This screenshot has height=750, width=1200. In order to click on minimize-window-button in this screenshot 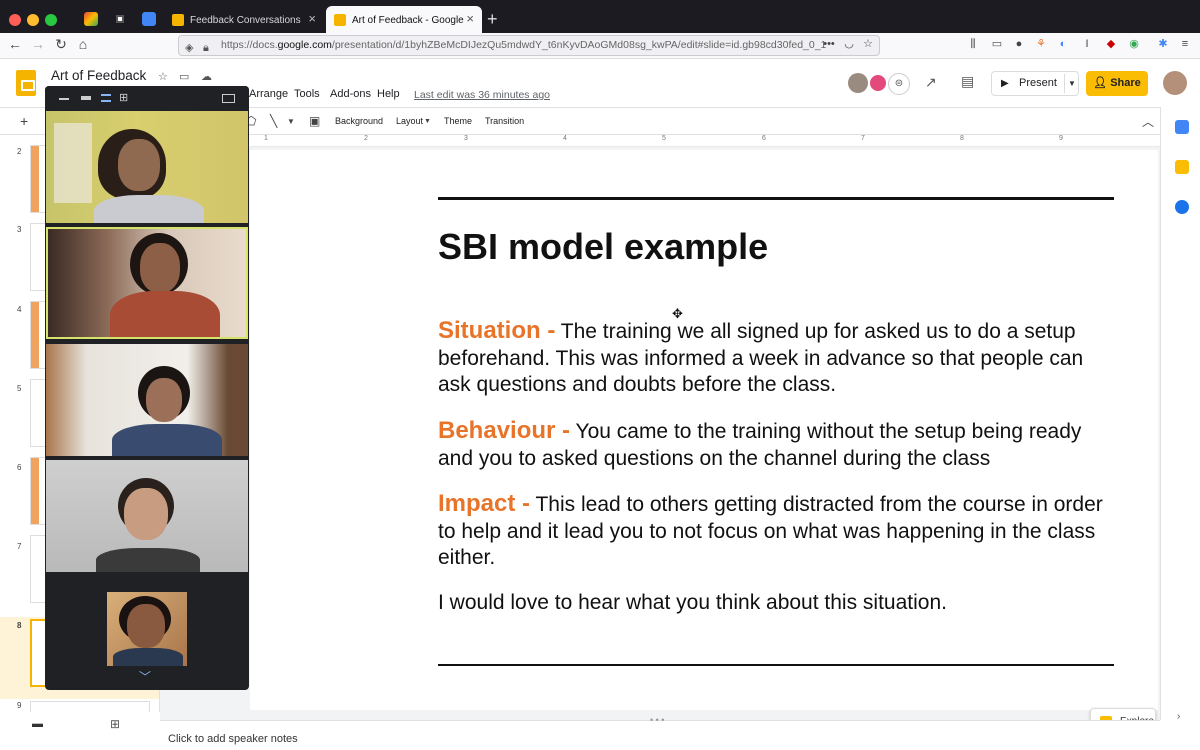, I will do `click(33, 20)`.